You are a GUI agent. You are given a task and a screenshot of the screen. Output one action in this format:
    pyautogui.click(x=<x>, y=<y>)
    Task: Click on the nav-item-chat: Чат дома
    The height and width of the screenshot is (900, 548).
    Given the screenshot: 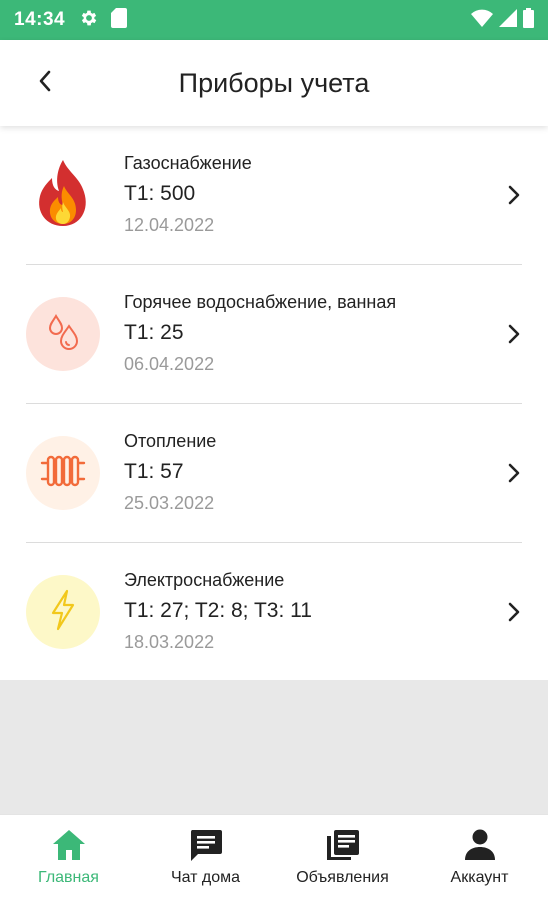 What is the action you would take?
    pyautogui.click(x=205, y=857)
    